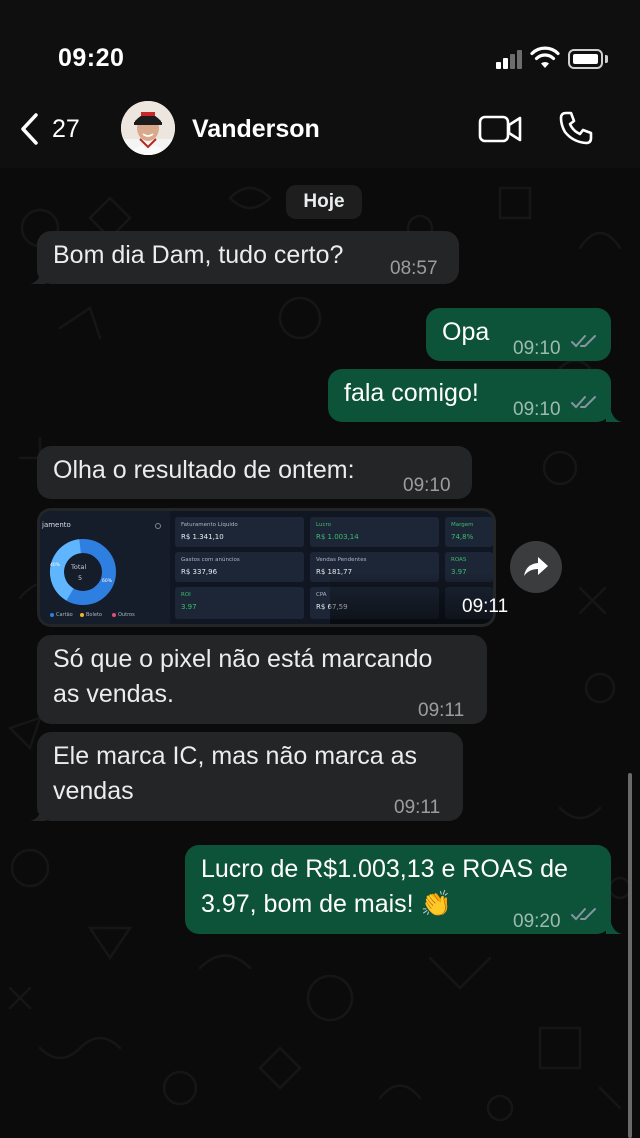  I want to click on donut-center-value: 5, so click(80, 578).